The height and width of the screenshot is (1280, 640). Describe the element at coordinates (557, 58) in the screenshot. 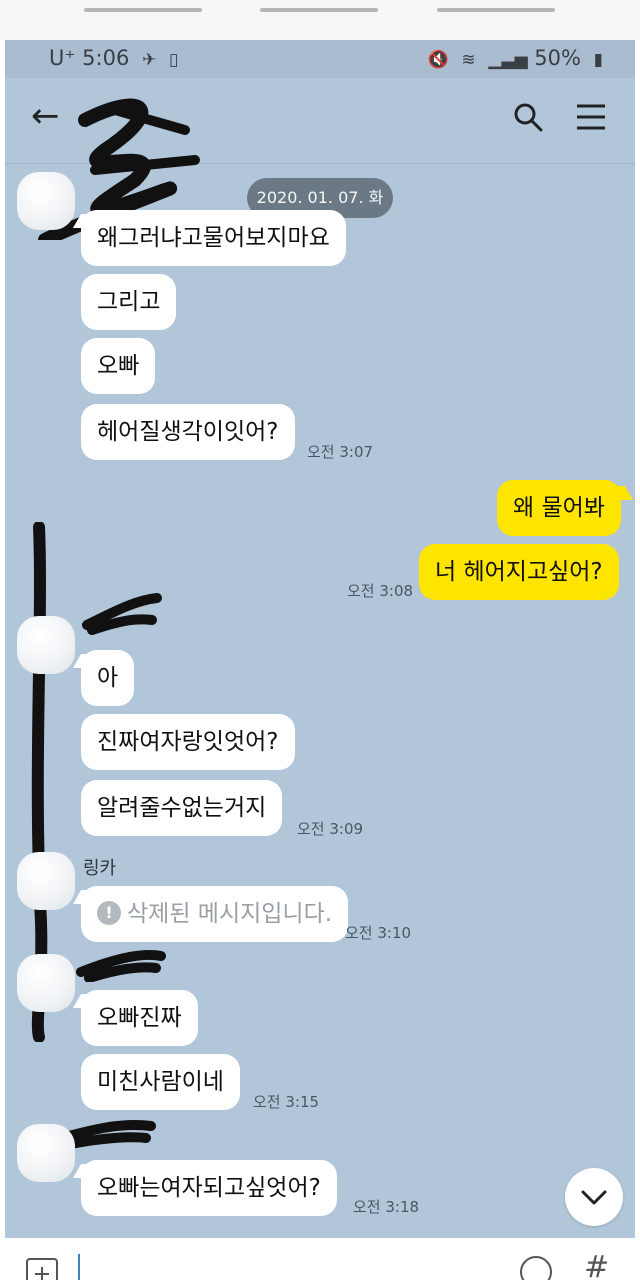

I see `battery-label: 50%` at that location.